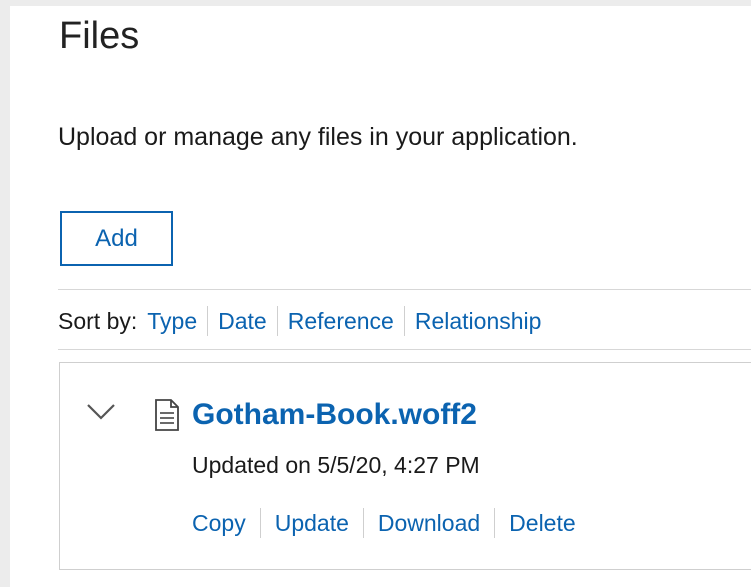 The width and height of the screenshot is (751, 587). I want to click on sort-by-reference-link: Reference, so click(341, 321).